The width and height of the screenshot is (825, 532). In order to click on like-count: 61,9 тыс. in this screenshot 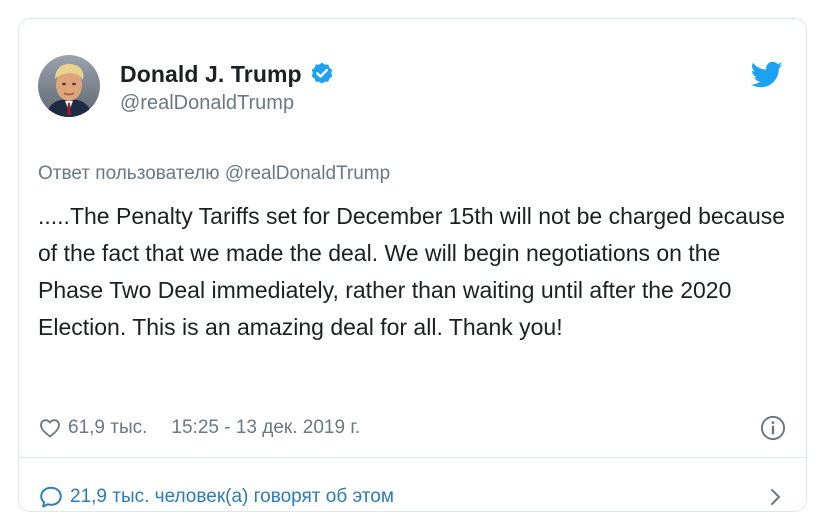, I will do `click(107, 428)`.